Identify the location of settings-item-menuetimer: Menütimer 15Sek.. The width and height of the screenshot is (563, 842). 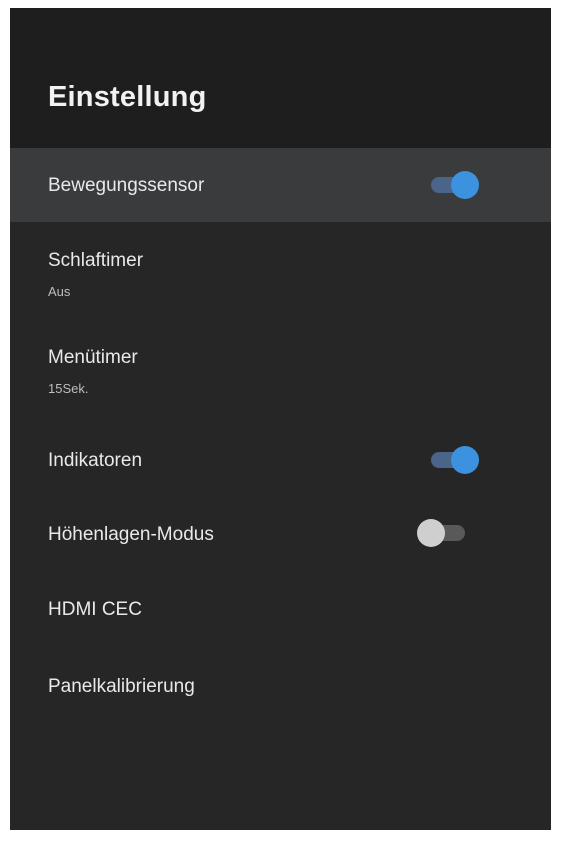
(280, 368).